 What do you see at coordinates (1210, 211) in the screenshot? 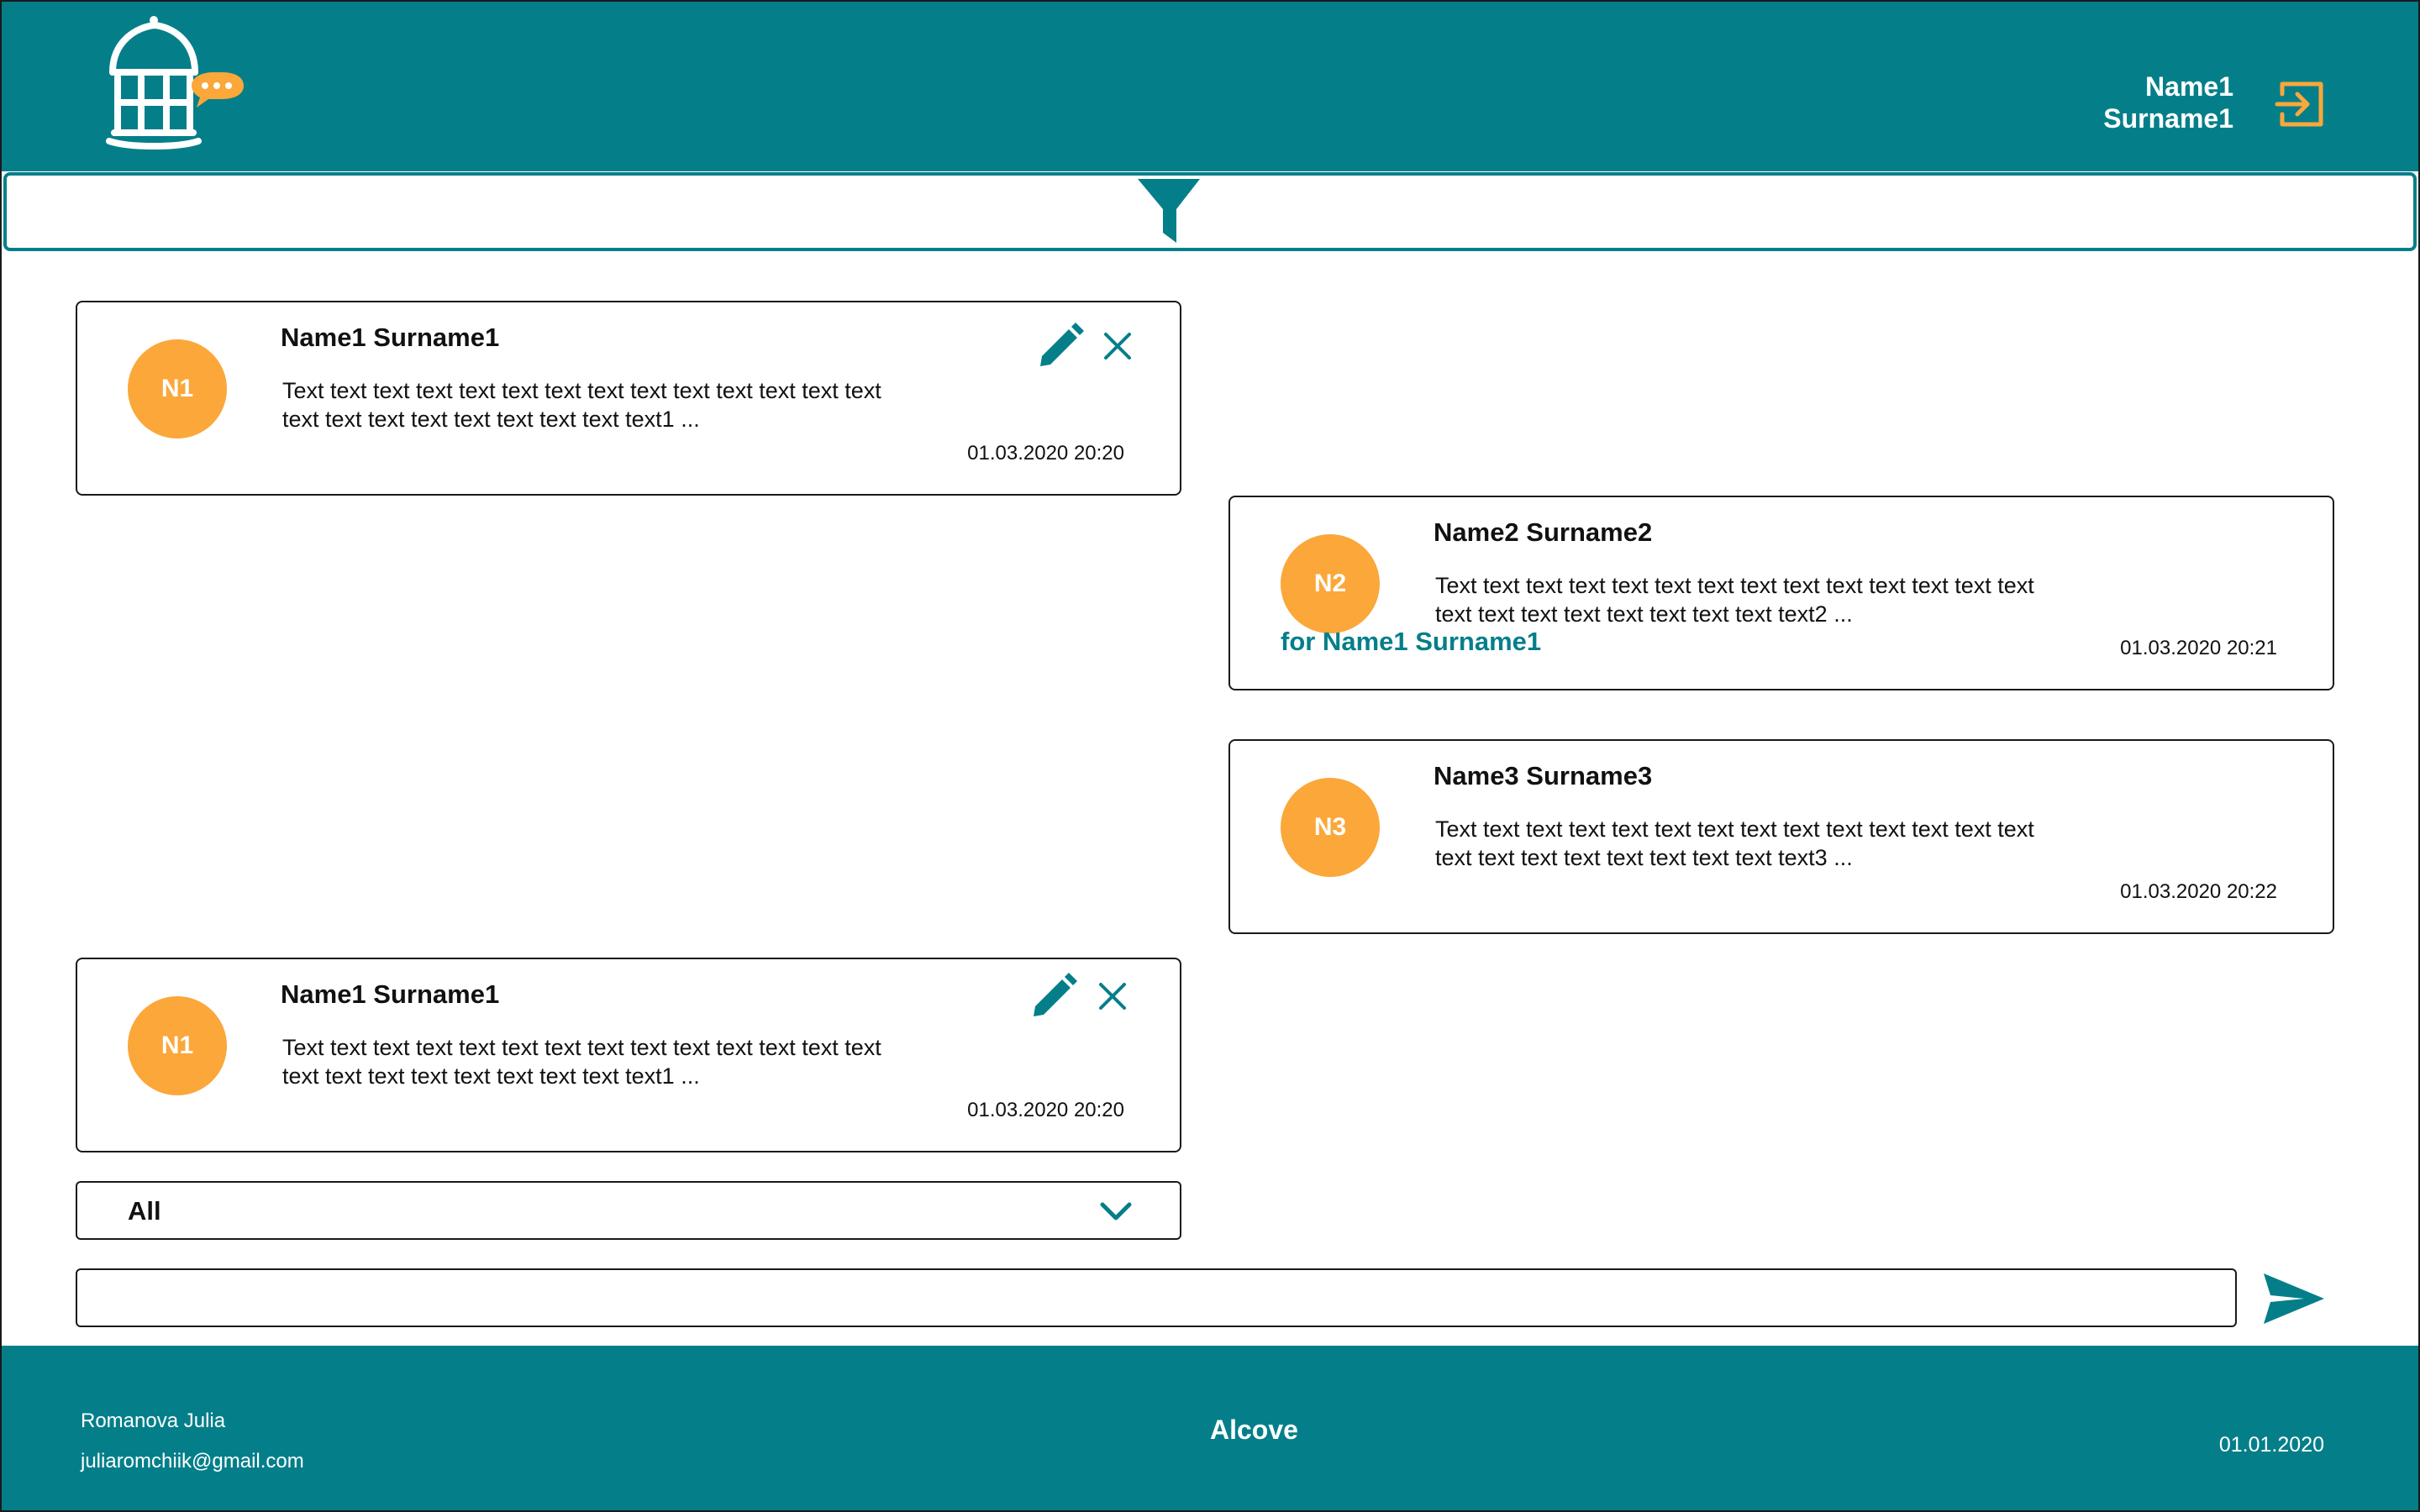
I see `filter-bar` at bounding box center [1210, 211].